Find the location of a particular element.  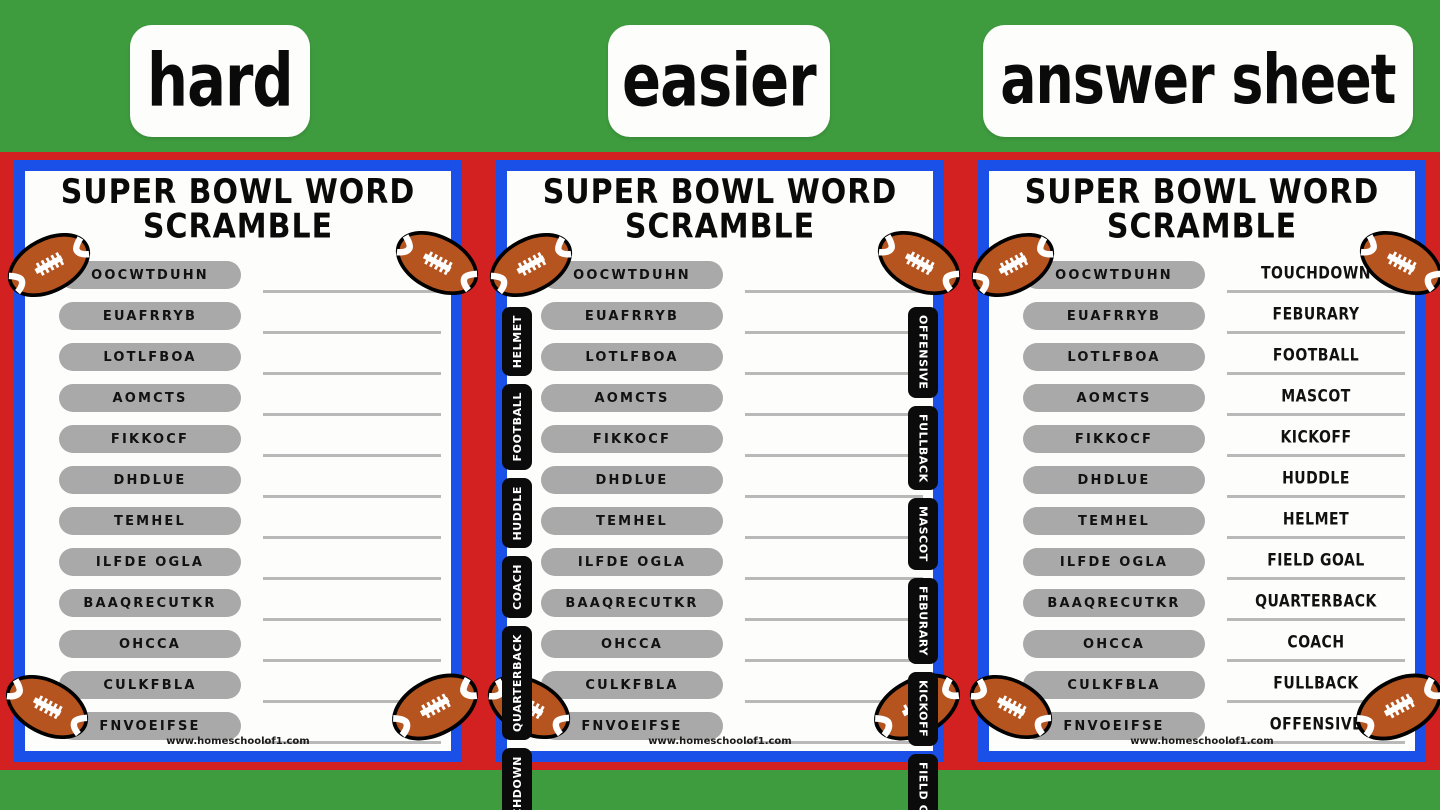

answer-text: COACH is located at coordinates (1316, 643).